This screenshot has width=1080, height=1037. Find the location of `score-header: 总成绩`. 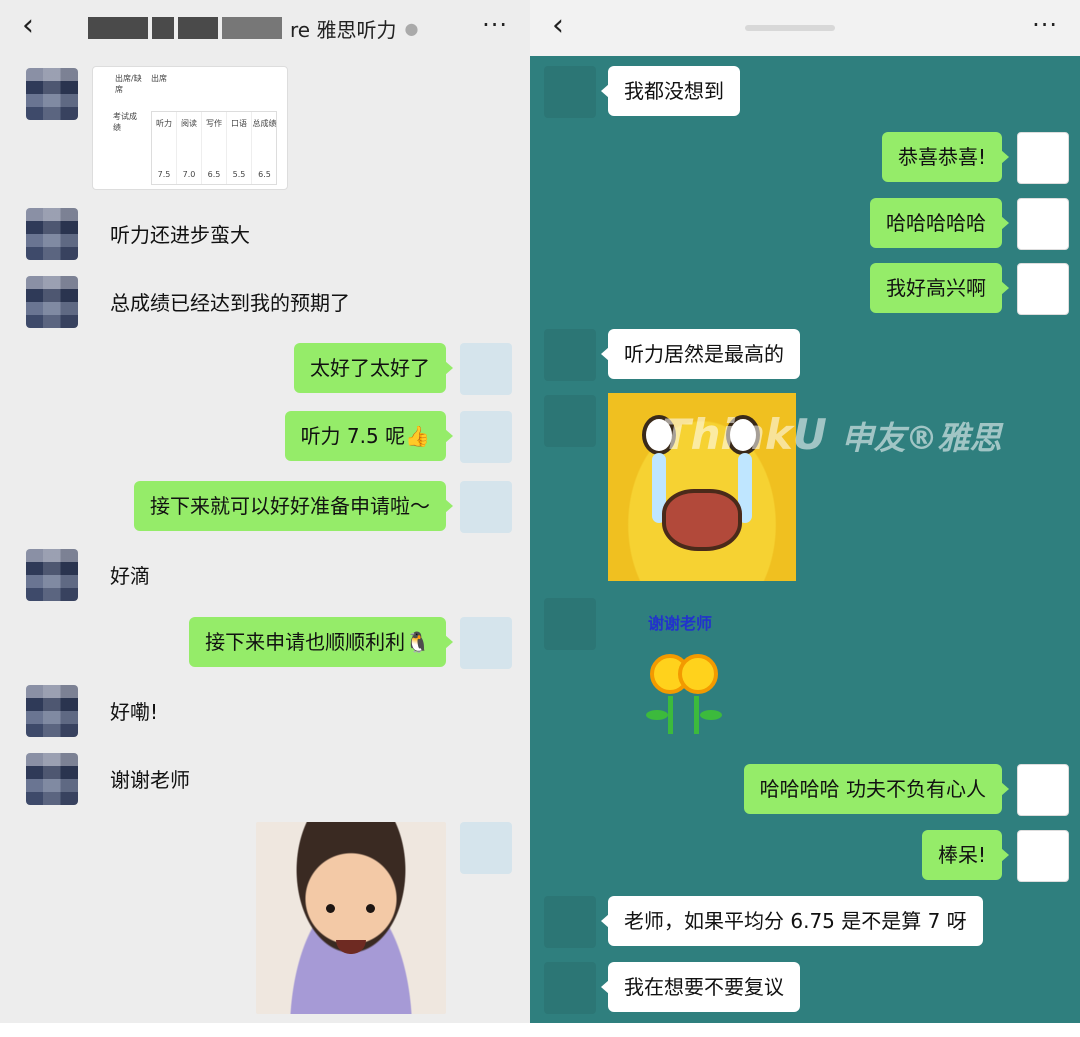

score-header: 总成绩 is located at coordinates (264, 123).